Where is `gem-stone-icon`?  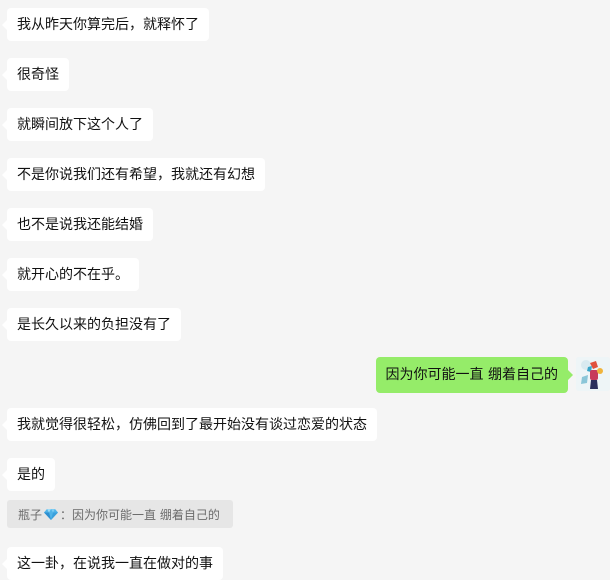
gem-stone-icon is located at coordinates (51, 514).